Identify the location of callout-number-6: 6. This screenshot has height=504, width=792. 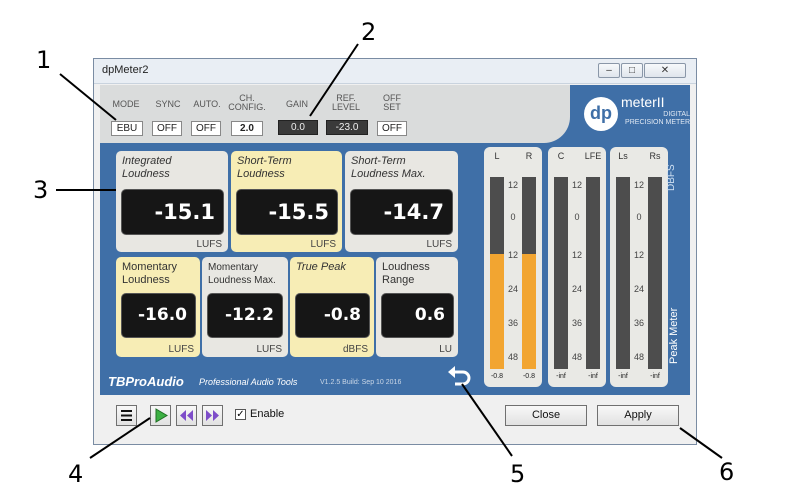
(727, 472).